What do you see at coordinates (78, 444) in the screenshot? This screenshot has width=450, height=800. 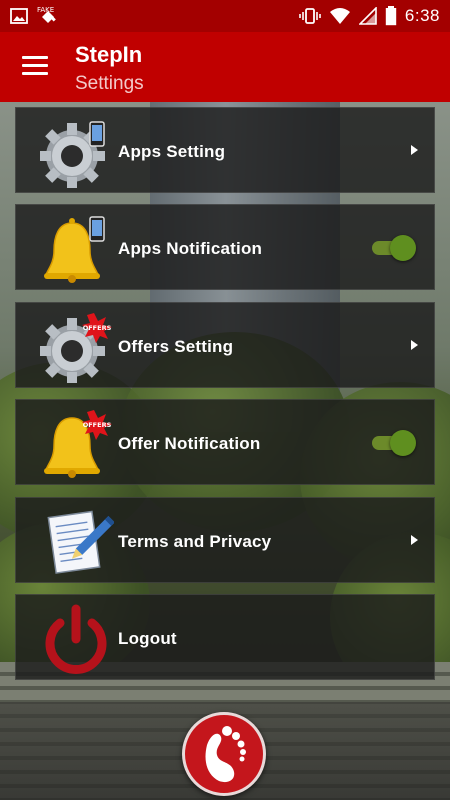 I see `bell-offer-icon: OFFERS` at bounding box center [78, 444].